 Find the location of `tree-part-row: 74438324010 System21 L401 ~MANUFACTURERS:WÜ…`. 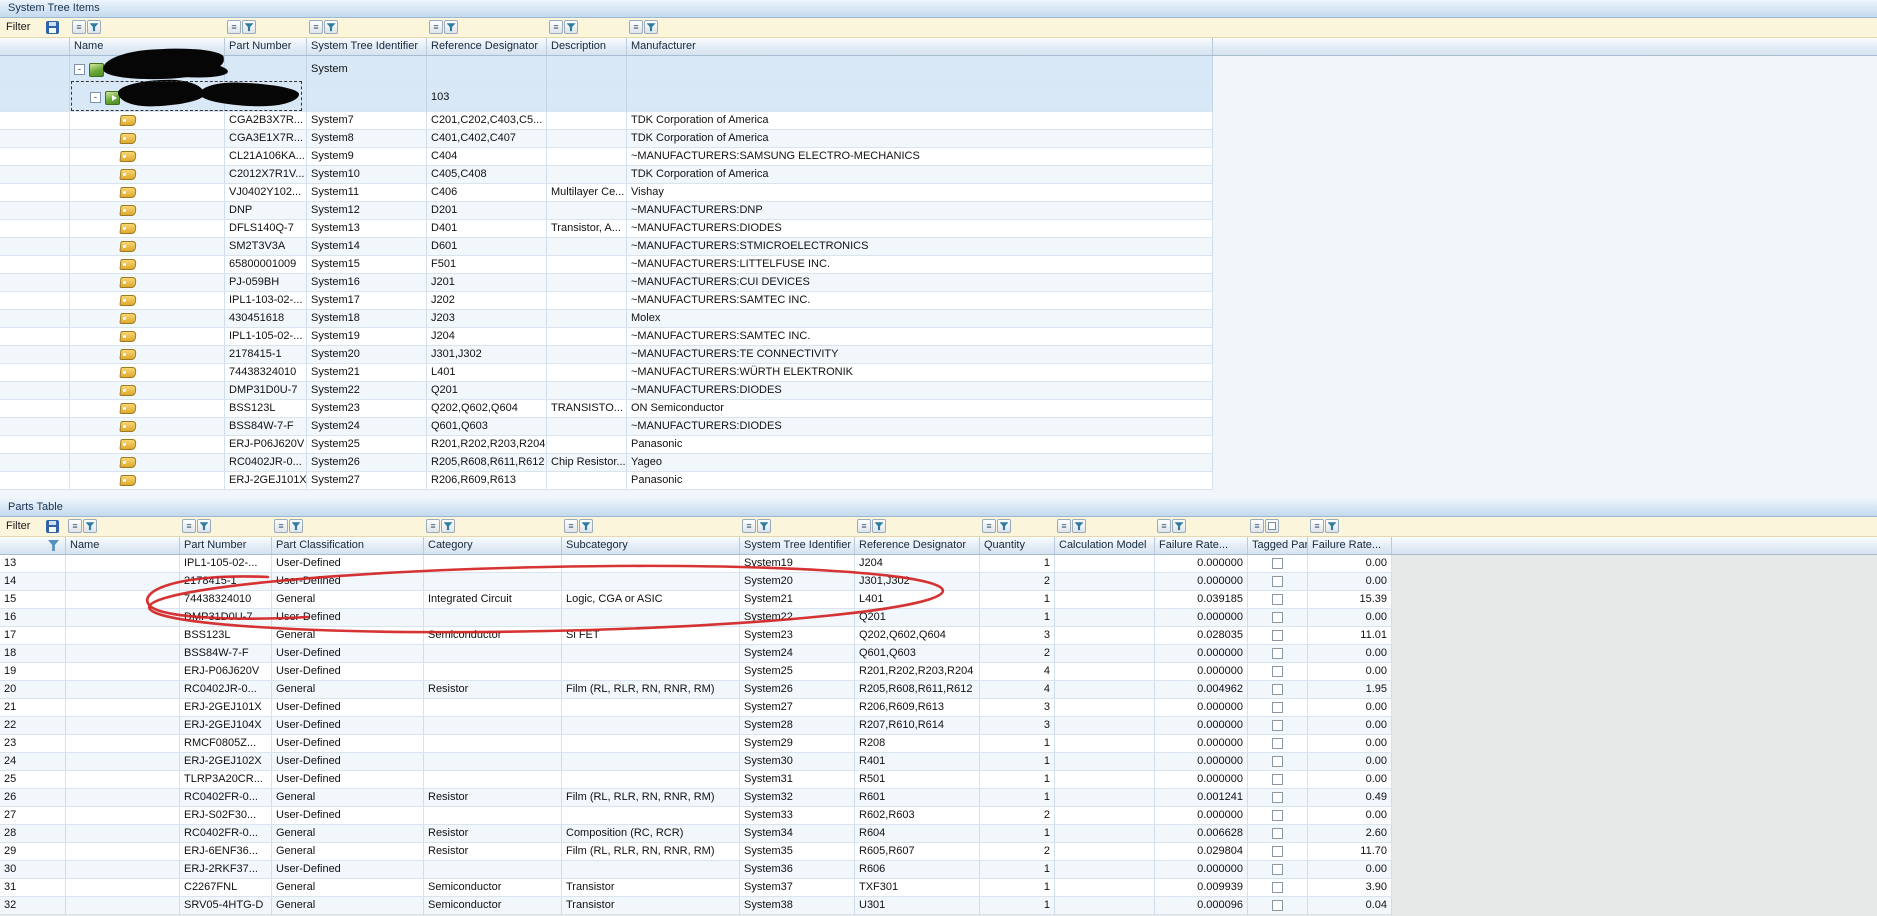

tree-part-row: 74438324010 System21 L401 ~MANUFACTURERS:WÜ… is located at coordinates (606, 373).